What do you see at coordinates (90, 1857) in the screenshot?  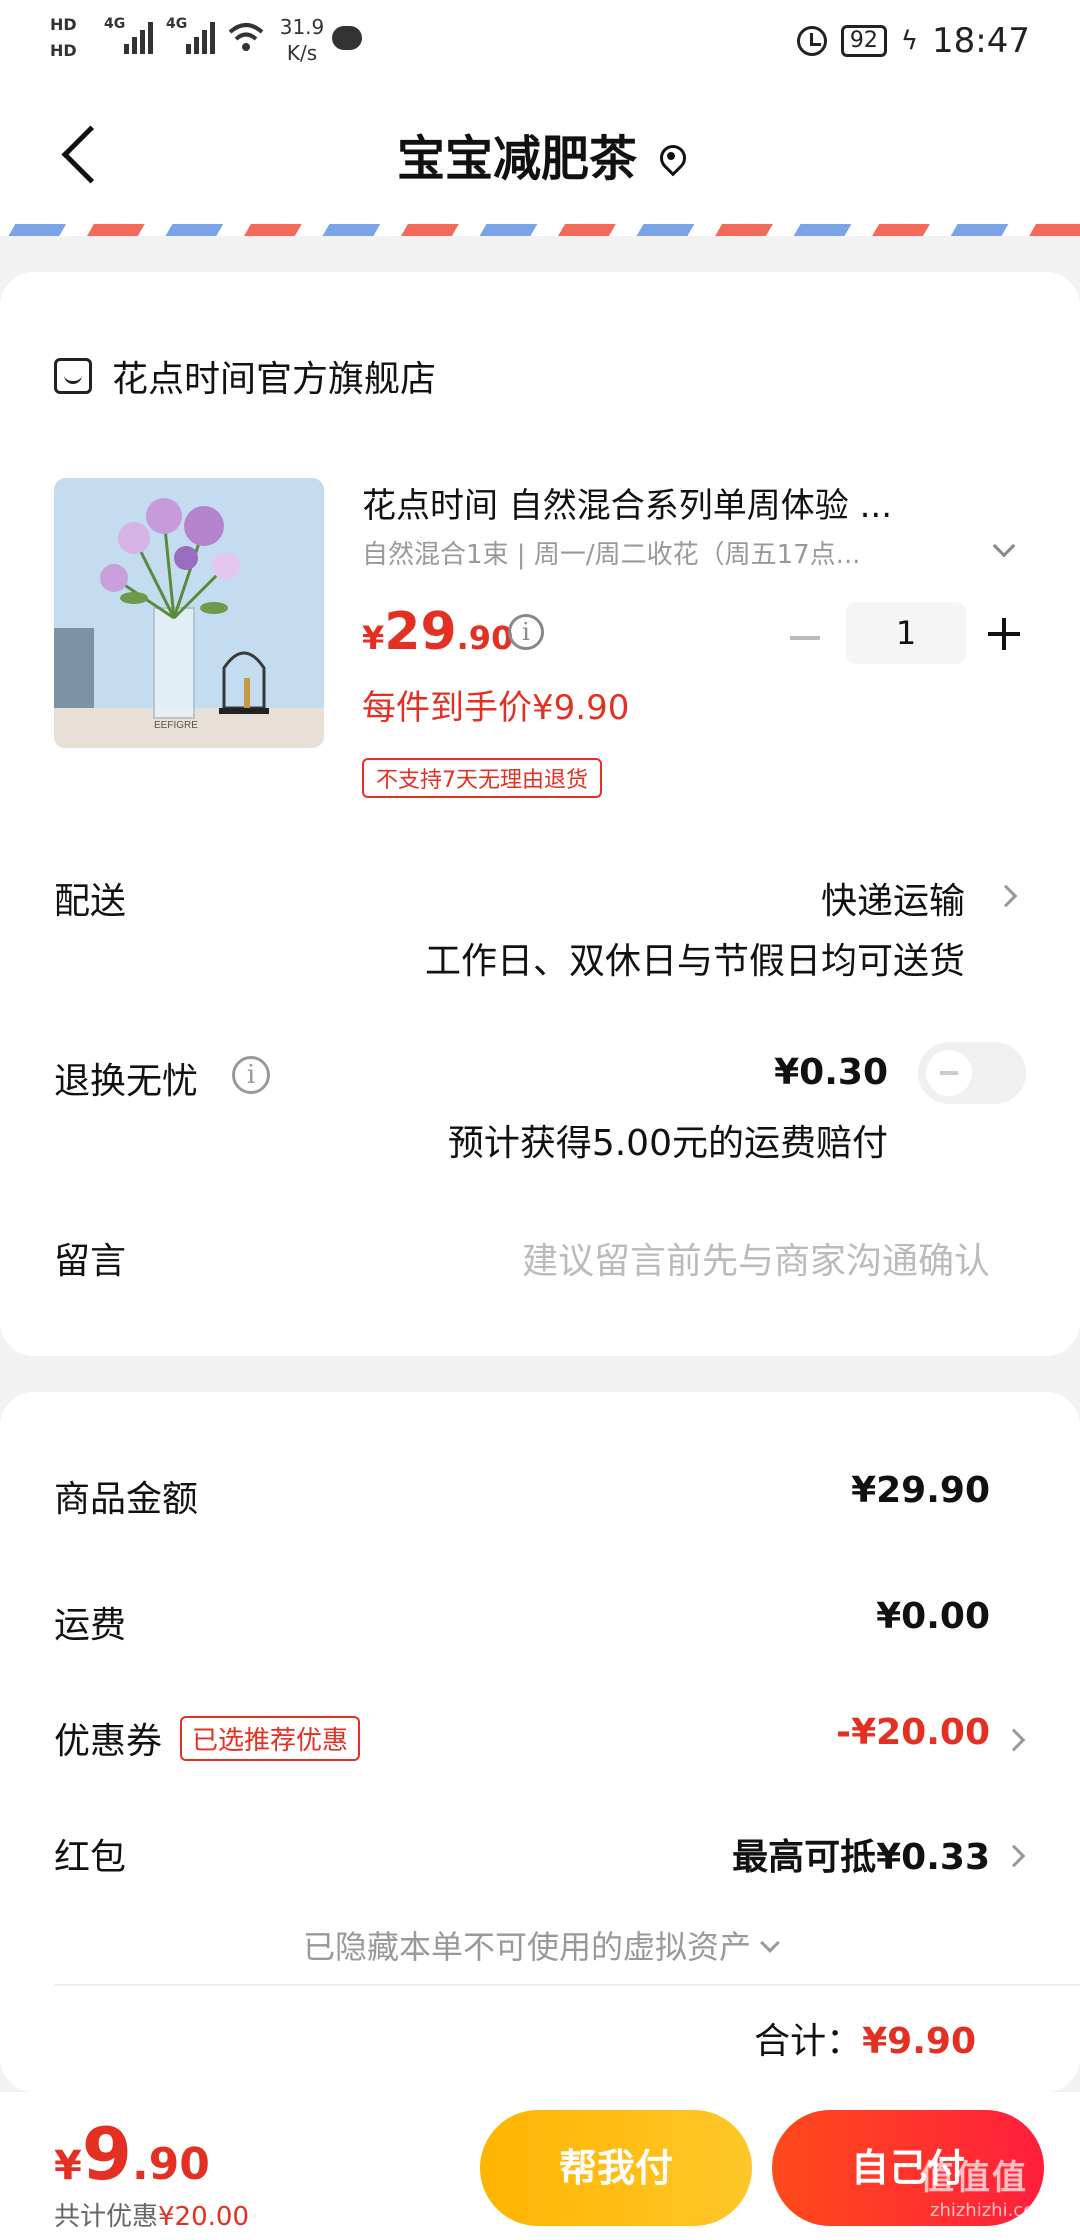 I see `redpacket-text: 红包` at bounding box center [90, 1857].